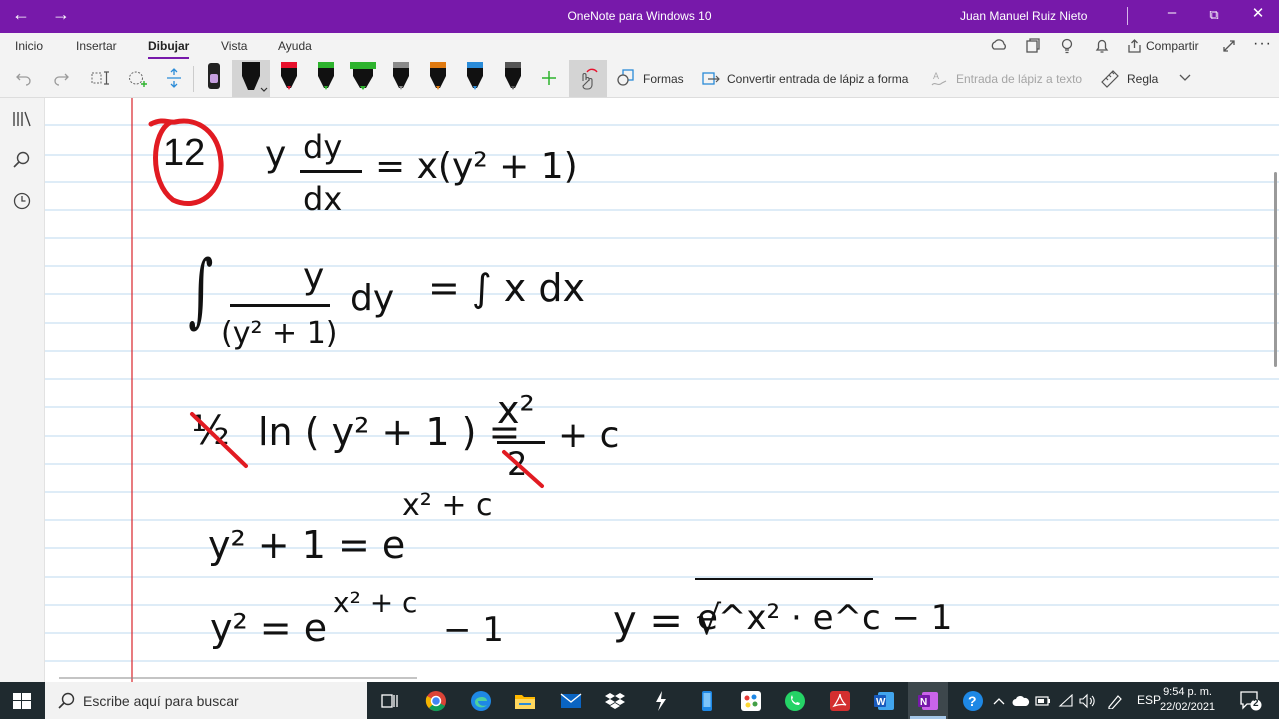 Image resolution: width=1279 pixels, height=719 pixels. I want to click on pencil-gray-icon, so click(401, 77).